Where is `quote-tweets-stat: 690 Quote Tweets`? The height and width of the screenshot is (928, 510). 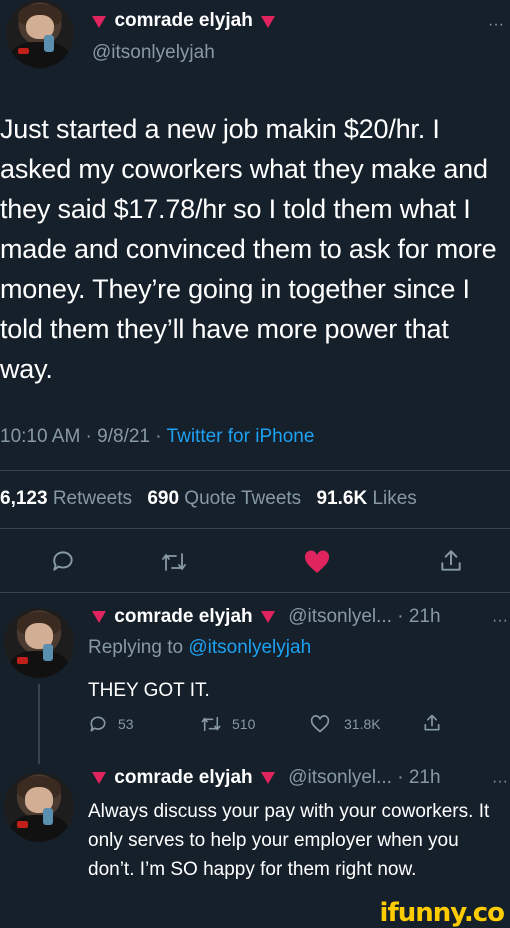 quote-tweets-stat: 690 Quote Tweets is located at coordinates (224, 498).